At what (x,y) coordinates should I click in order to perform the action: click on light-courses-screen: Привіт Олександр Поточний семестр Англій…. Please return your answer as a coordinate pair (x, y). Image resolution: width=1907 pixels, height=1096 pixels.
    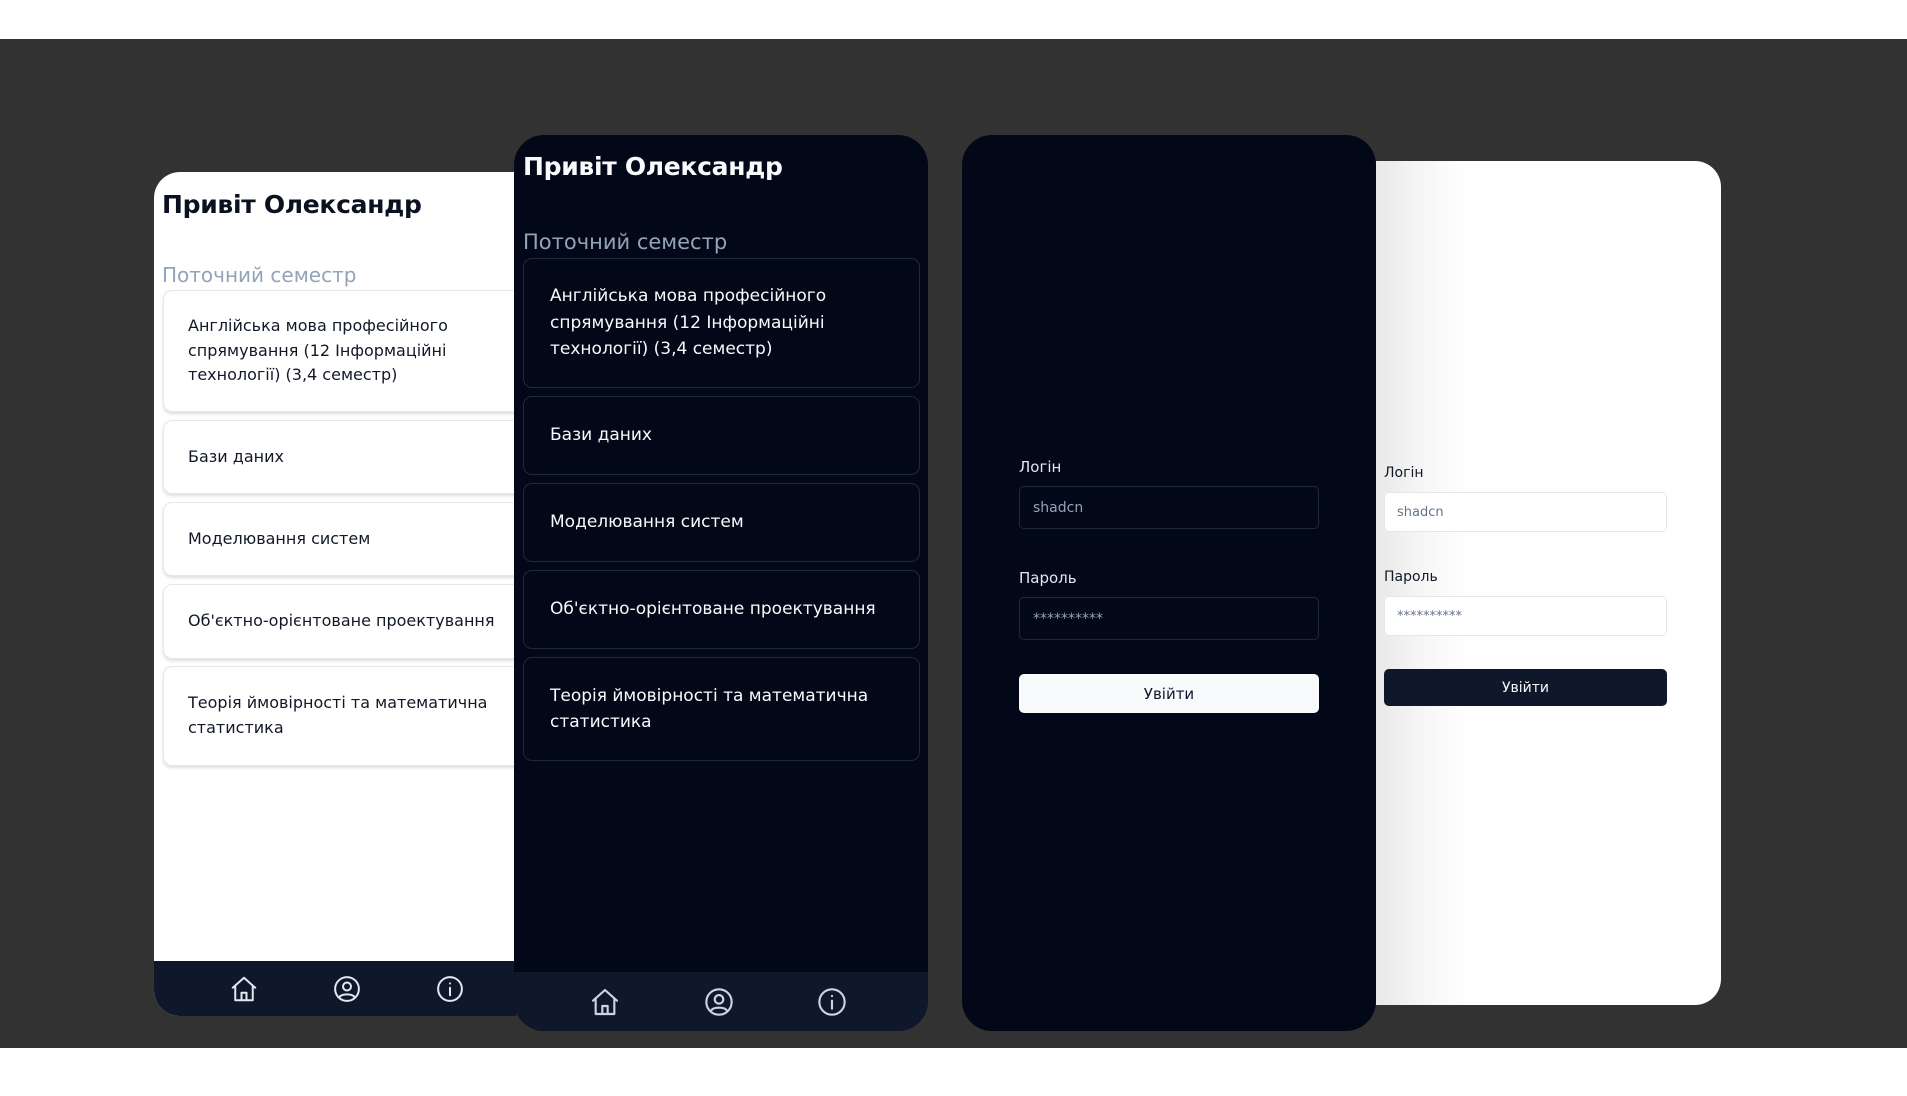
    Looking at the image, I should click on (335, 594).